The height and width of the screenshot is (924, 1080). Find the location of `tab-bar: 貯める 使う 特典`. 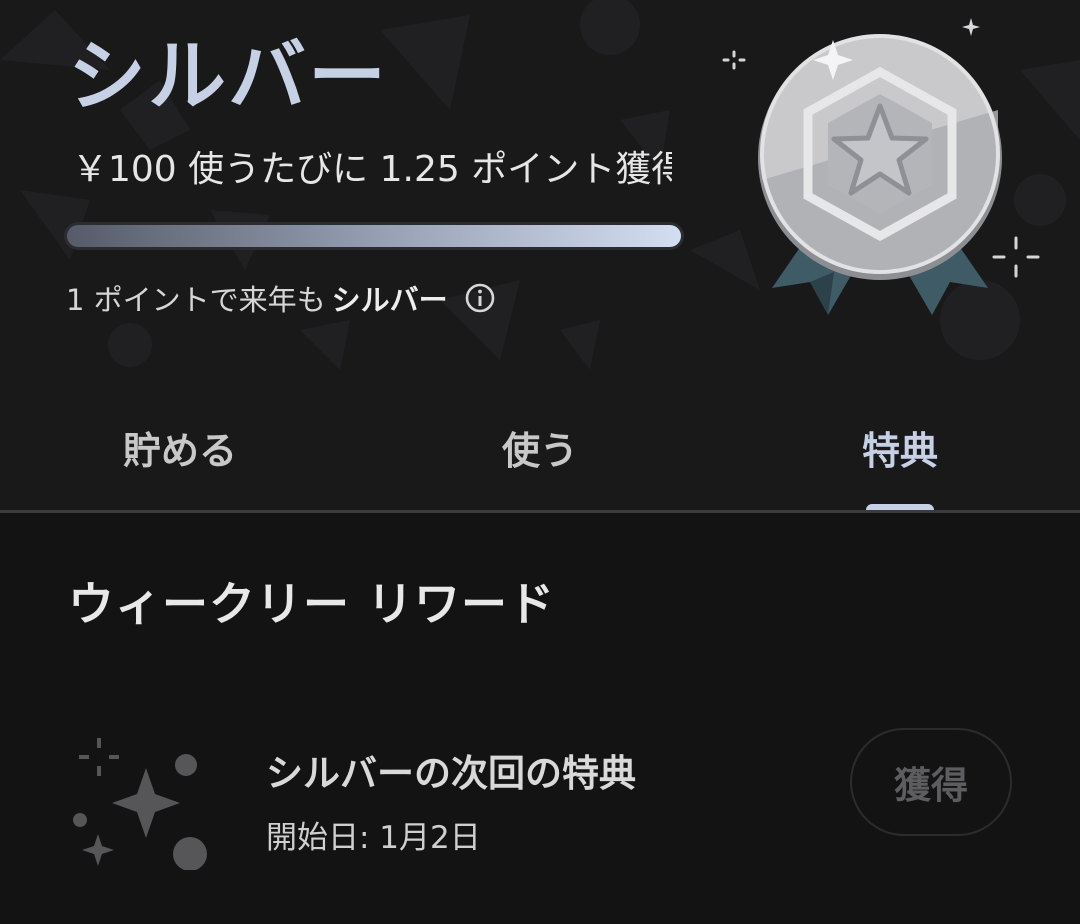

tab-bar: 貯める 使う 特典 is located at coordinates (540, 456).